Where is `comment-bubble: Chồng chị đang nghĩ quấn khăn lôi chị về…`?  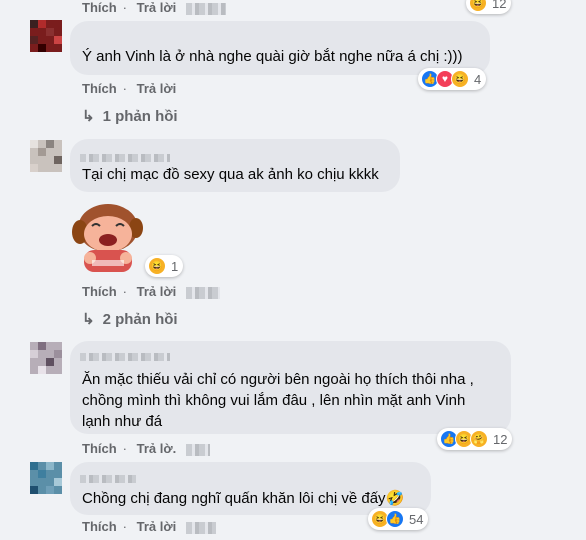 comment-bubble: Chồng chị đang nghĩ quấn khăn lôi chị về… is located at coordinates (250, 488).